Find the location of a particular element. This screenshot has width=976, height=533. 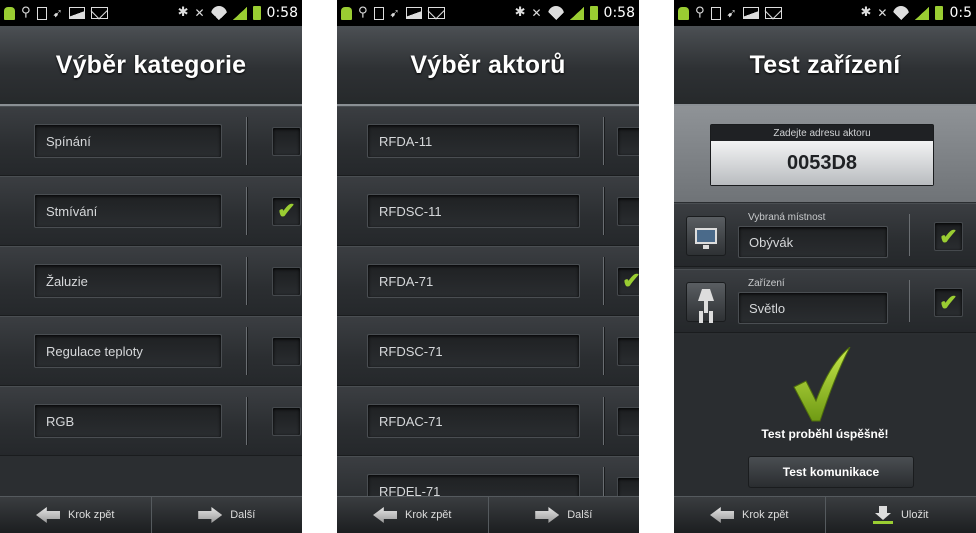

list-item: RGB is located at coordinates (151, 421).